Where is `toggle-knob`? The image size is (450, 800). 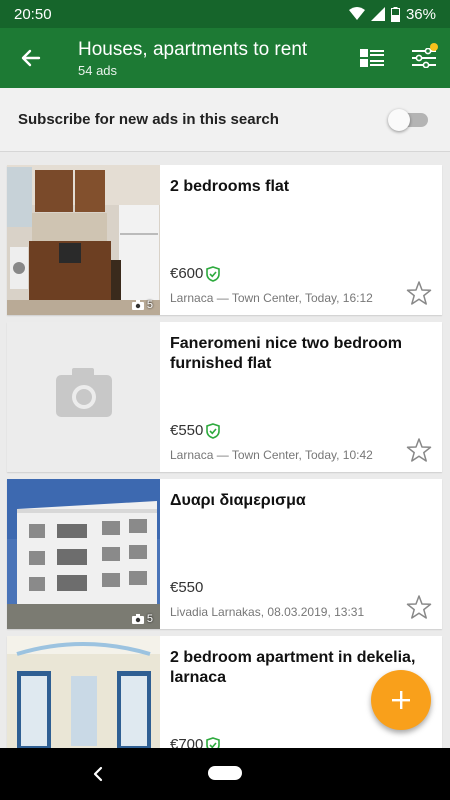
toggle-knob is located at coordinates (399, 119).